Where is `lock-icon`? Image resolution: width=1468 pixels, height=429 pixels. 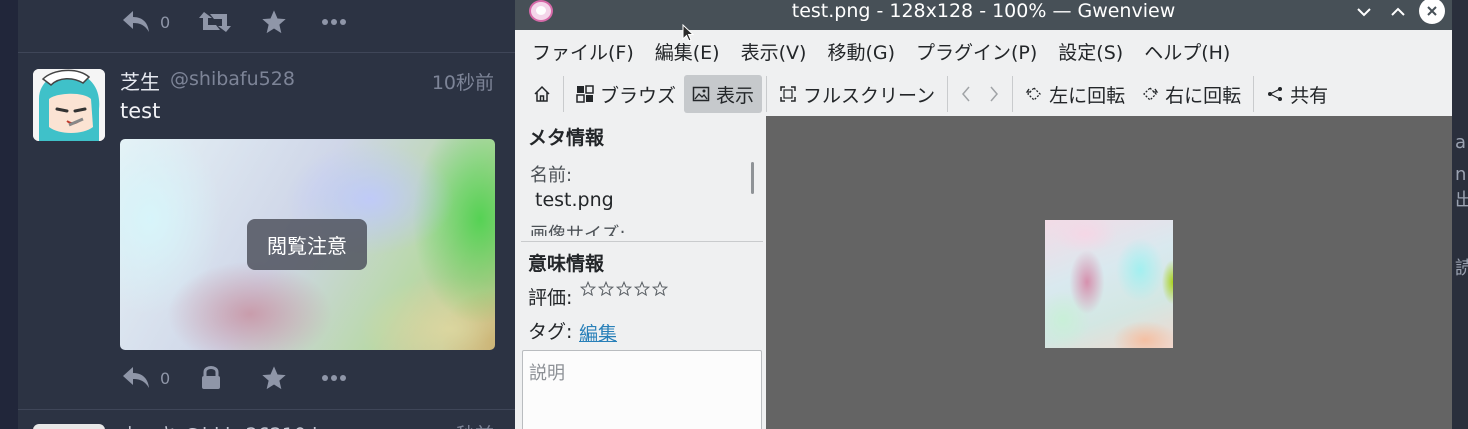 lock-icon is located at coordinates (211, 377).